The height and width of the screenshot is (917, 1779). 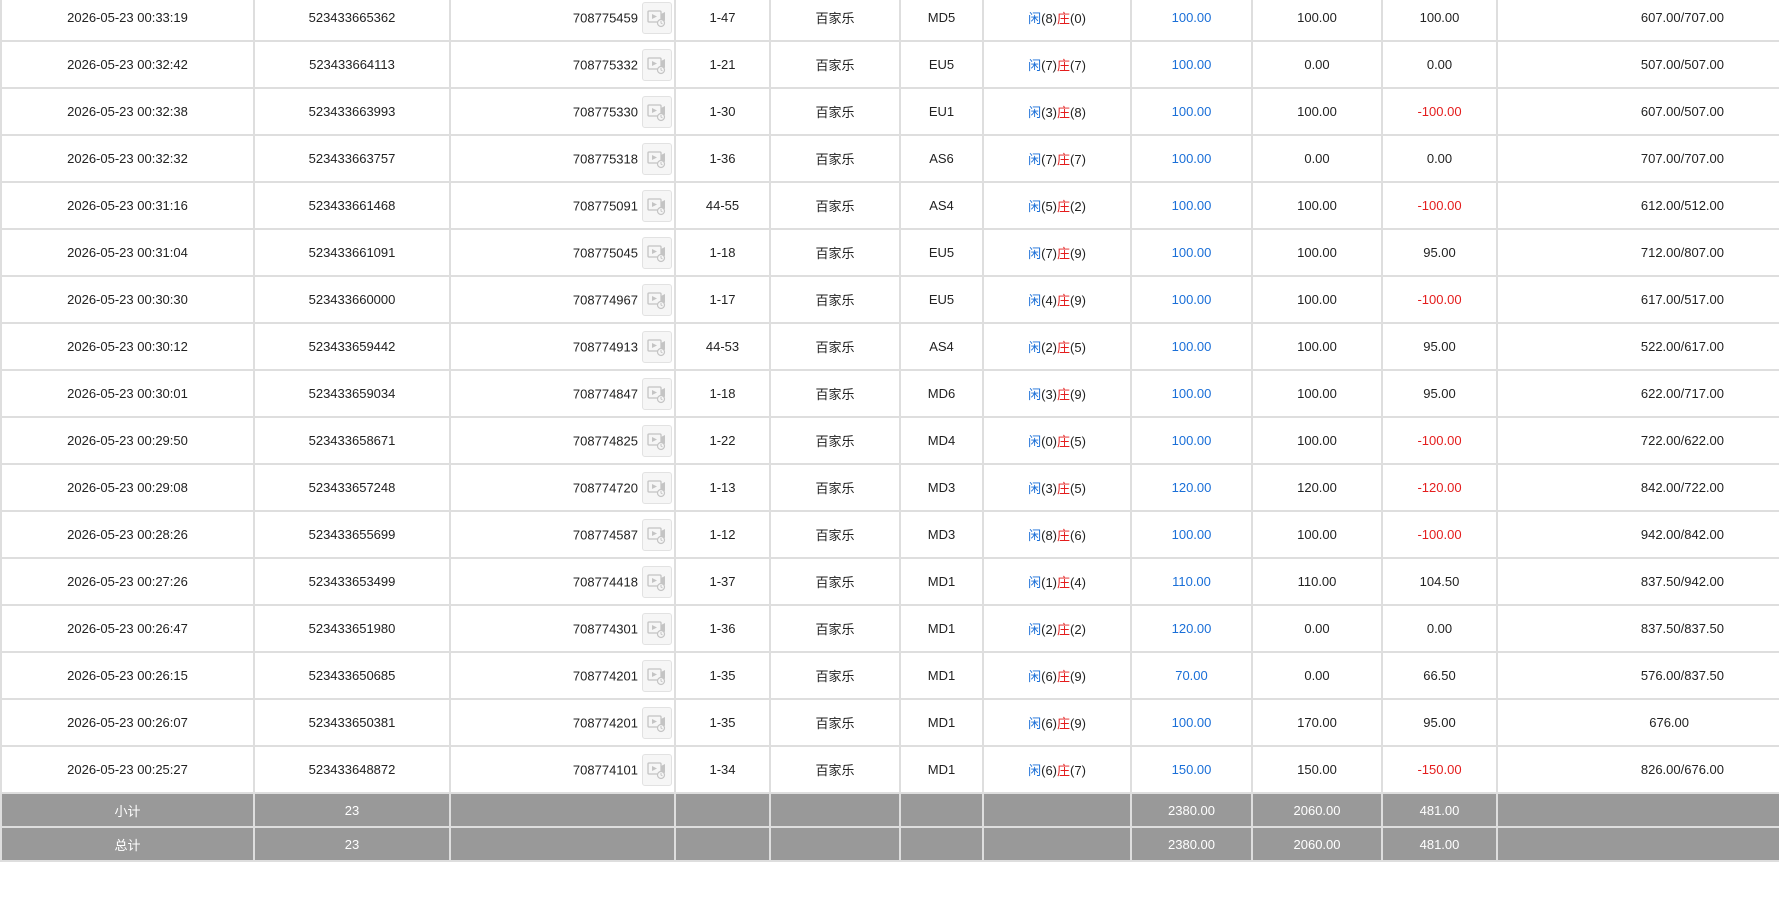 What do you see at coordinates (1049, 629) in the screenshot?
I see `player-points: (2)` at bounding box center [1049, 629].